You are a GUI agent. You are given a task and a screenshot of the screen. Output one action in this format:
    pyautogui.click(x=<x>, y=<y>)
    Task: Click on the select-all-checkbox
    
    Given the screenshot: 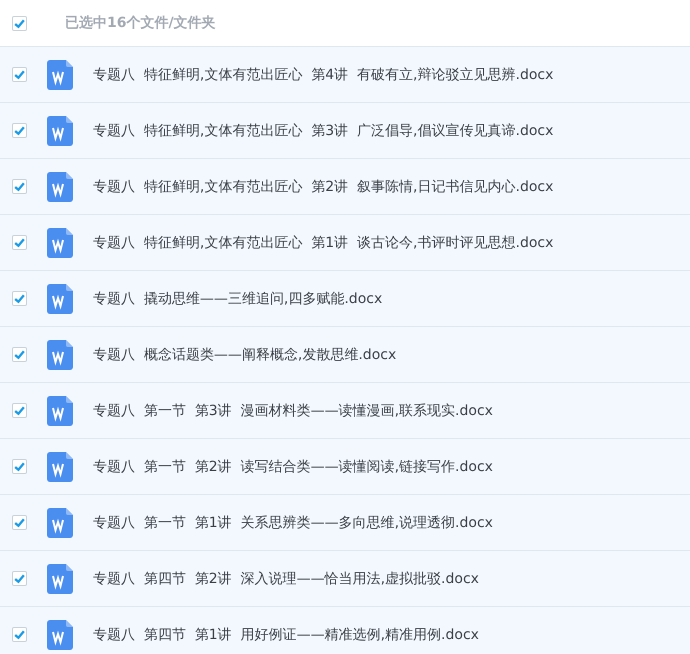 What is the action you would take?
    pyautogui.click(x=19, y=23)
    